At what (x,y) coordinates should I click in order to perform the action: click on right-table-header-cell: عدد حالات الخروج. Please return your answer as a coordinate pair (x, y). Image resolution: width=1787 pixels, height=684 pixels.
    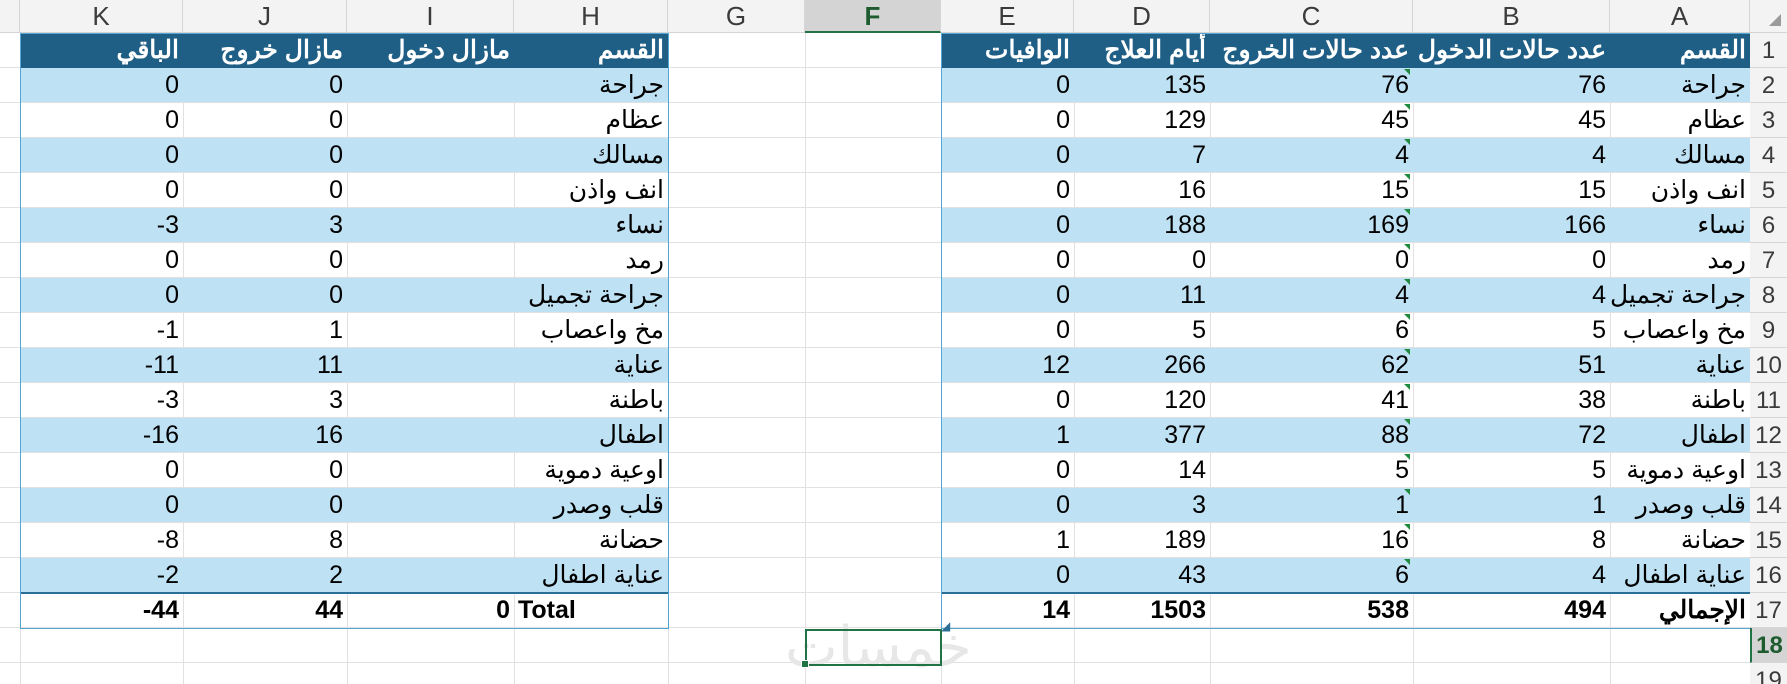
    Looking at the image, I should click on (1311, 50).